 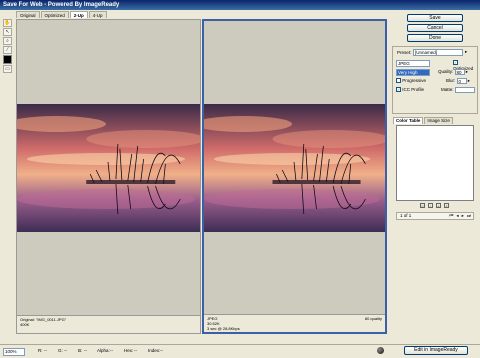 I want to click on play-icon: ▸, so click(x=463, y=216).